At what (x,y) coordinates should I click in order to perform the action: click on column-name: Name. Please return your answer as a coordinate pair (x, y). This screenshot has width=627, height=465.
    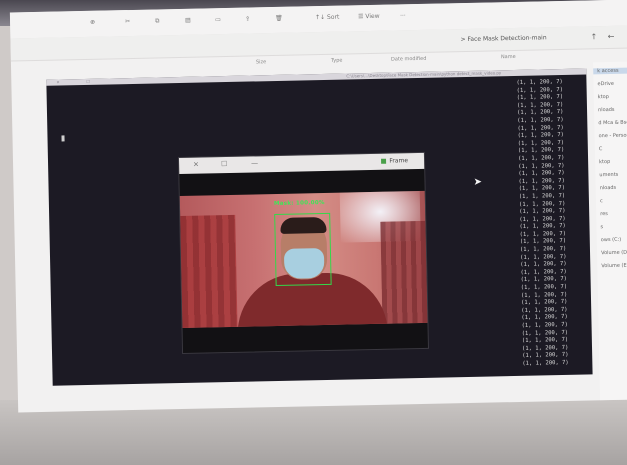
    Looking at the image, I should click on (508, 57).